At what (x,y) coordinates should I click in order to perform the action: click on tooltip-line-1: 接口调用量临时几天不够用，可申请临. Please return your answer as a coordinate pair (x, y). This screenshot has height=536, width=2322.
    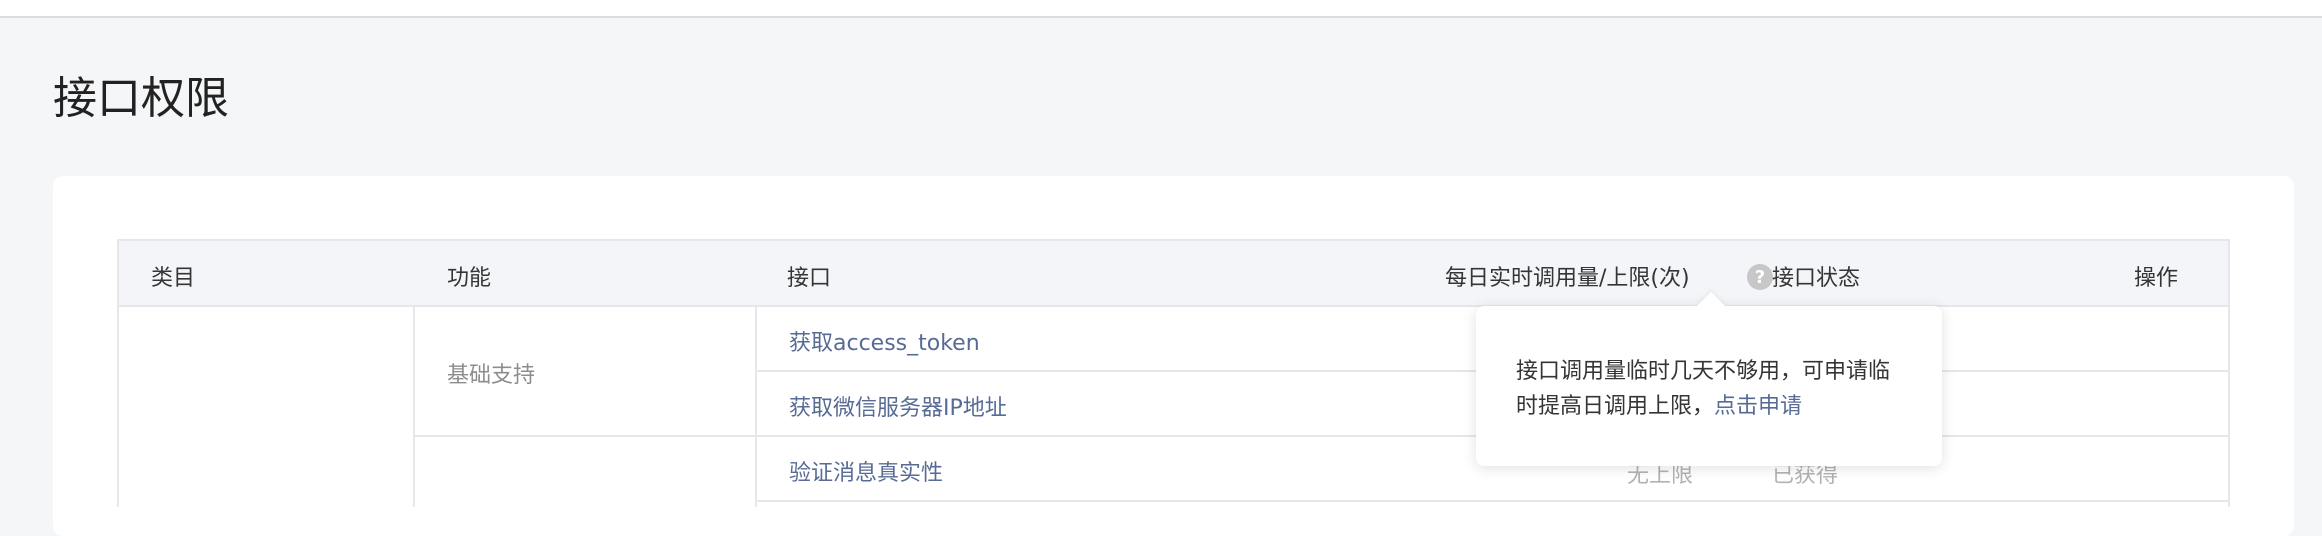
    Looking at the image, I should click on (1703, 371).